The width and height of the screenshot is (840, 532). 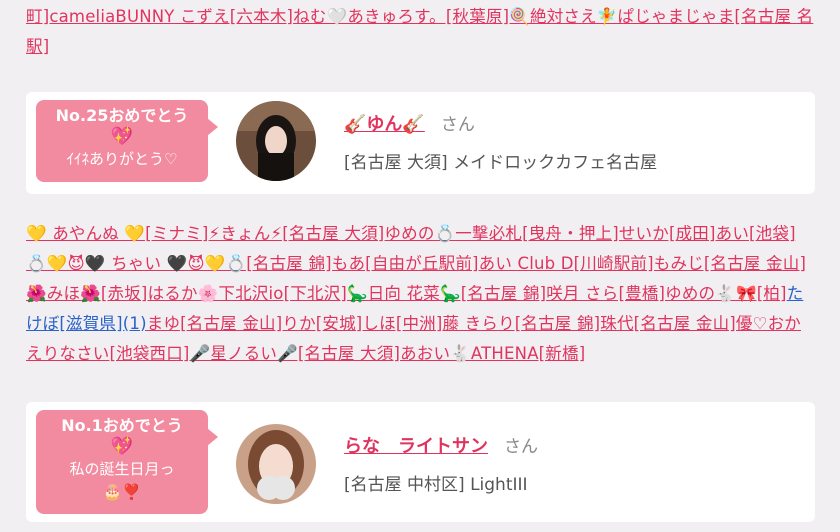 I want to click on message-text: 私の誕生日月っ, so click(x=122, y=469).